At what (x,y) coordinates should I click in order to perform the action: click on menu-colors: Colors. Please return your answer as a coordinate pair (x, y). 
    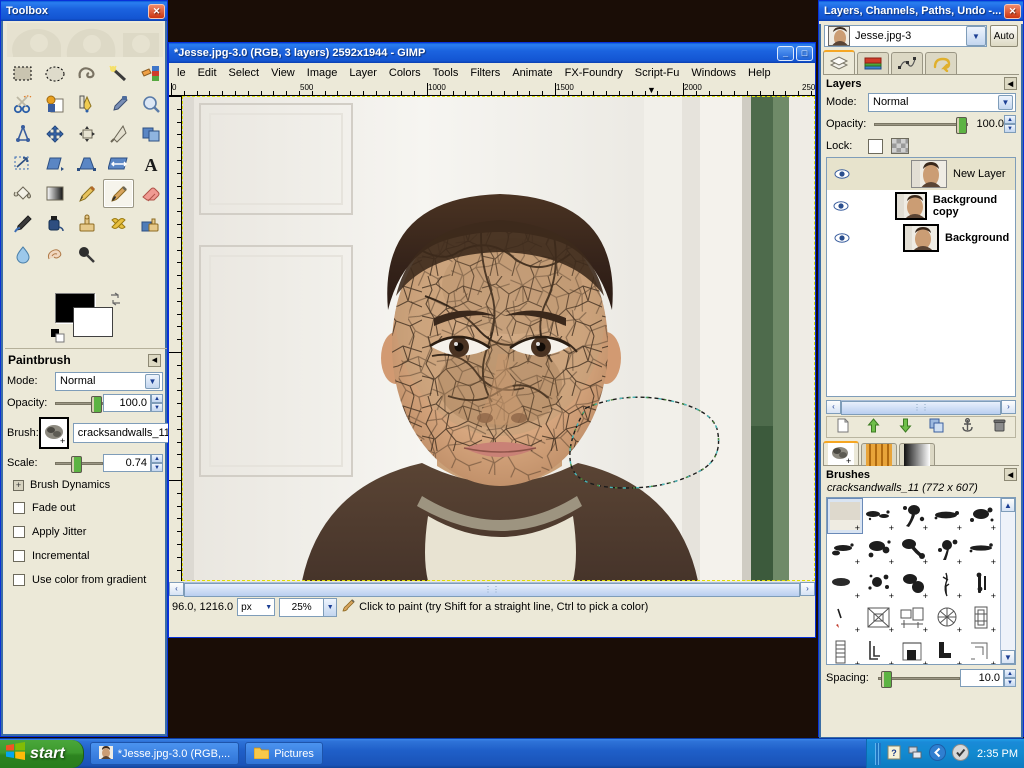
    Looking at the image, I should click on (405, 73).